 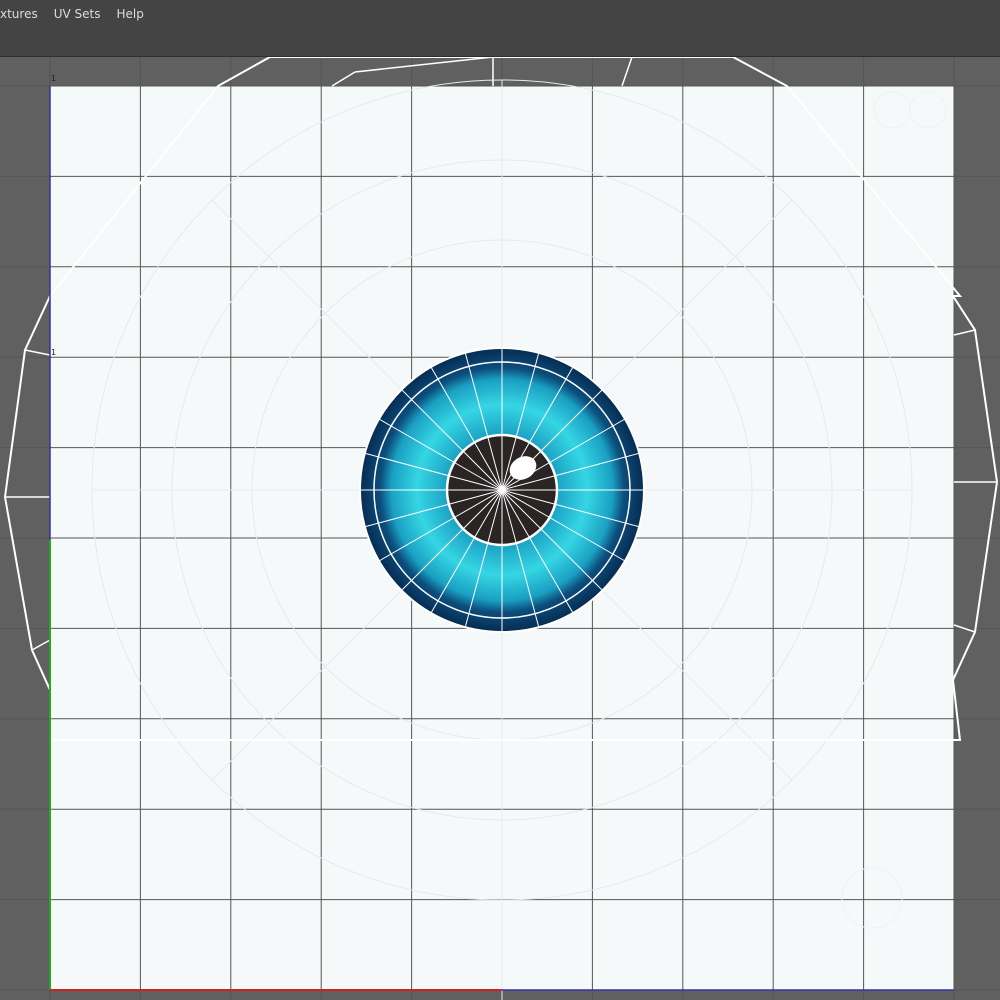 I want to click on iris, so click(x=502, y=490).